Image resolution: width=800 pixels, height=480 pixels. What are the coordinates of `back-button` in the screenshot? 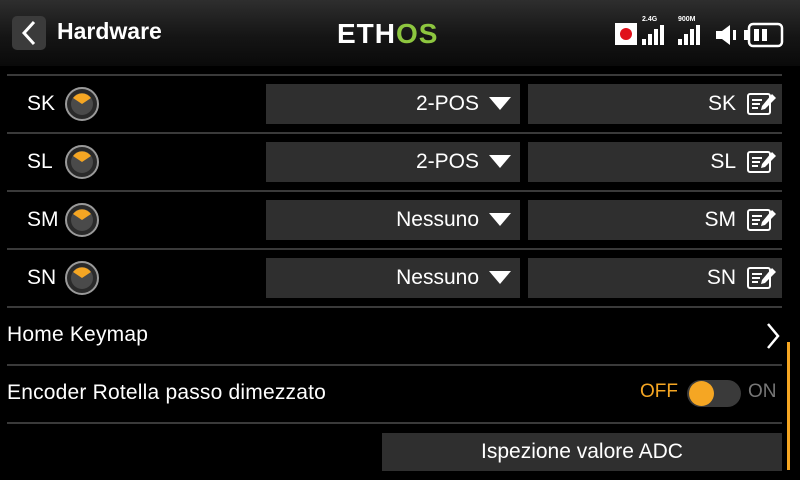 It's located at (29, 33).